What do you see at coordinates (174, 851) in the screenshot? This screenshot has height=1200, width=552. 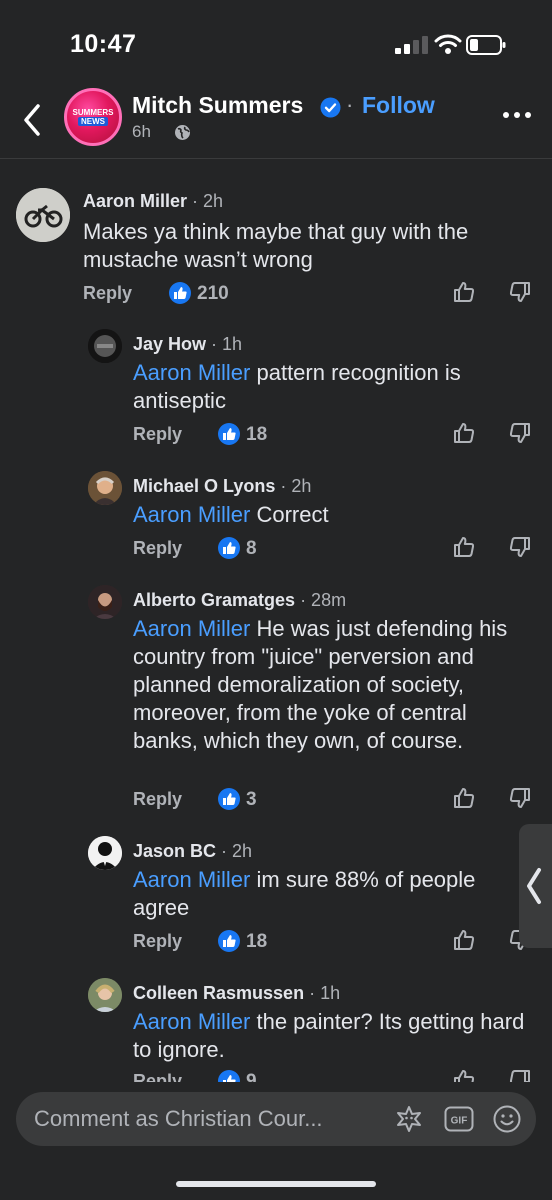 I see `comment-author: Jason BC` at bounding box center [174, 851].